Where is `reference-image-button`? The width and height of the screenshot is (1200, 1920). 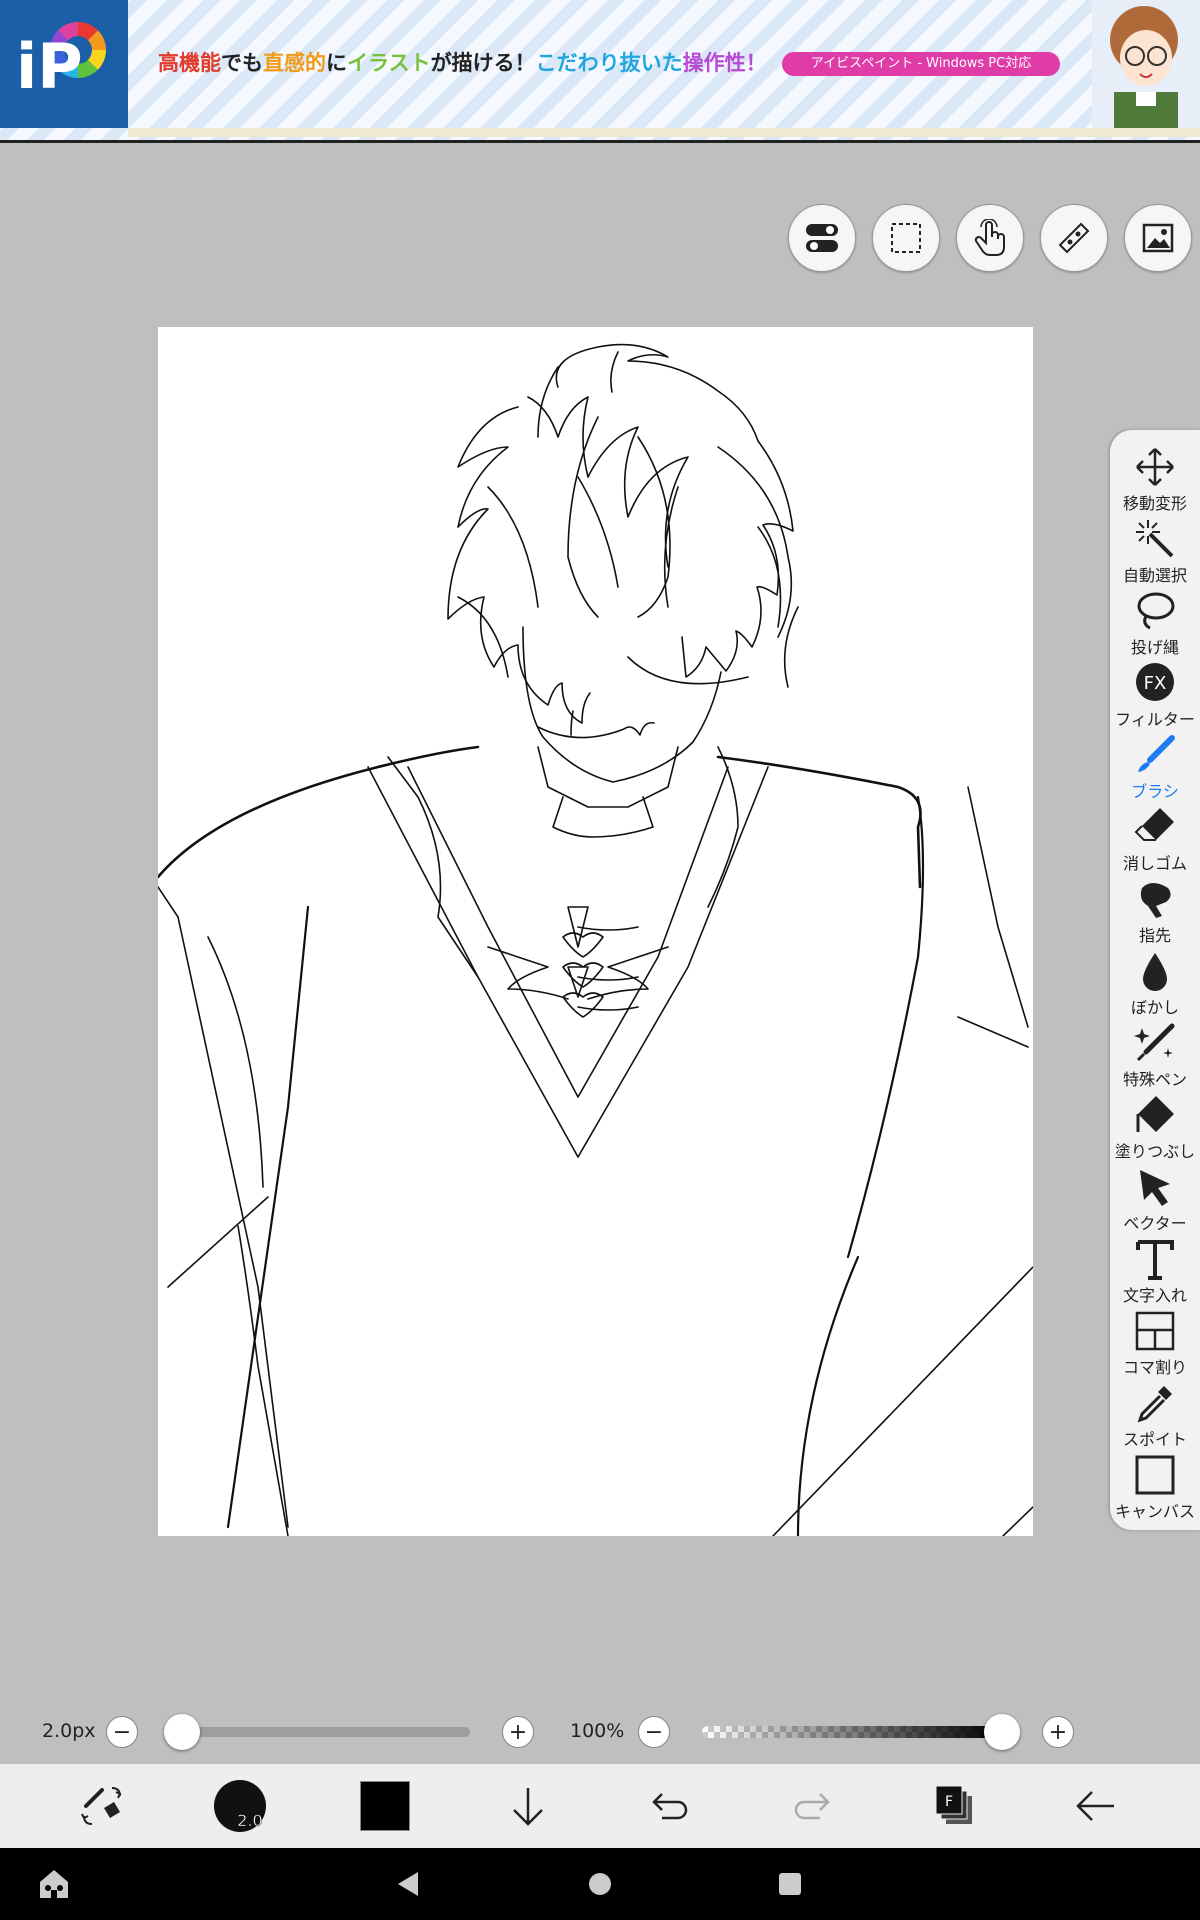
reference-image-button is located at coordinates (1158, 238).